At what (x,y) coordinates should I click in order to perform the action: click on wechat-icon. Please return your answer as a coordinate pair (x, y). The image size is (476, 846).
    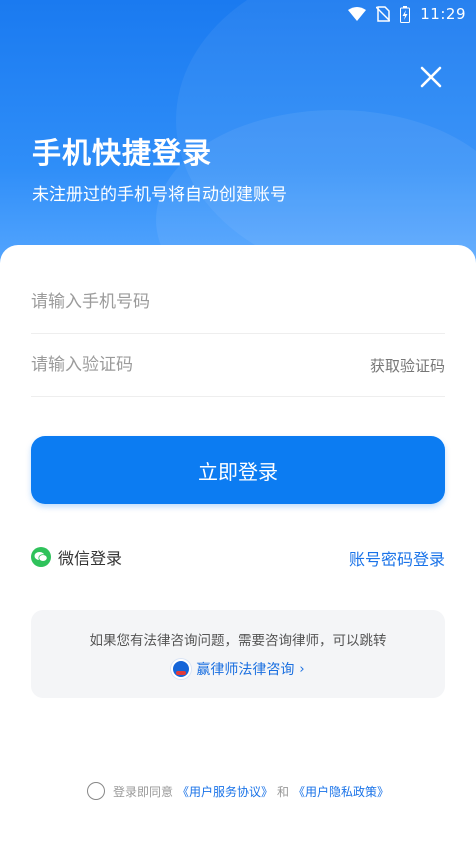
    Looking at the image, I should click on (41, 557).